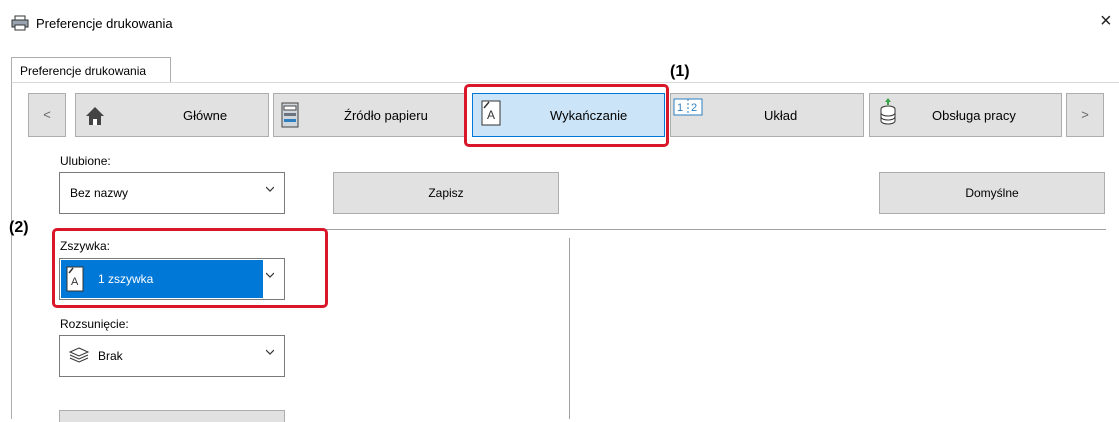 This screenshot has width=1119, height=422. I want to click on nav-item-obsluga-pracy: Obsługa pracy, so click(965, 115).